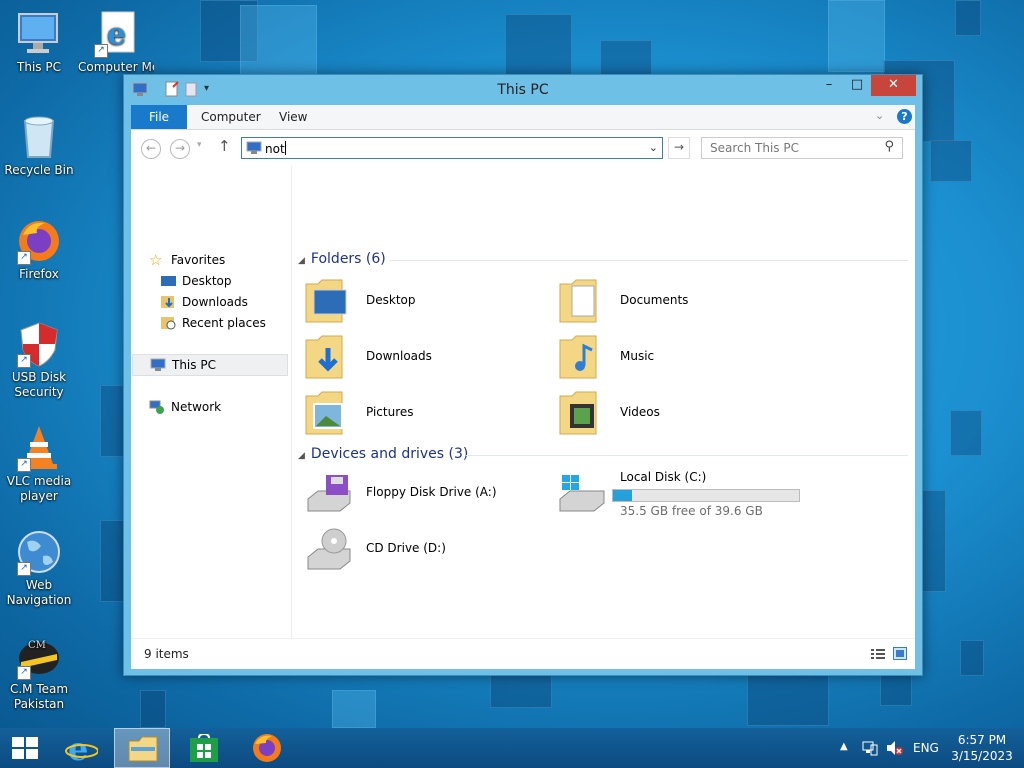 Image resolution: width=1024 pixels, height=768 pixels. What do you see at coordinates (678, 303) in the screenshot?
I see `folder-documents: Documents` at bounding box center [678, 303].